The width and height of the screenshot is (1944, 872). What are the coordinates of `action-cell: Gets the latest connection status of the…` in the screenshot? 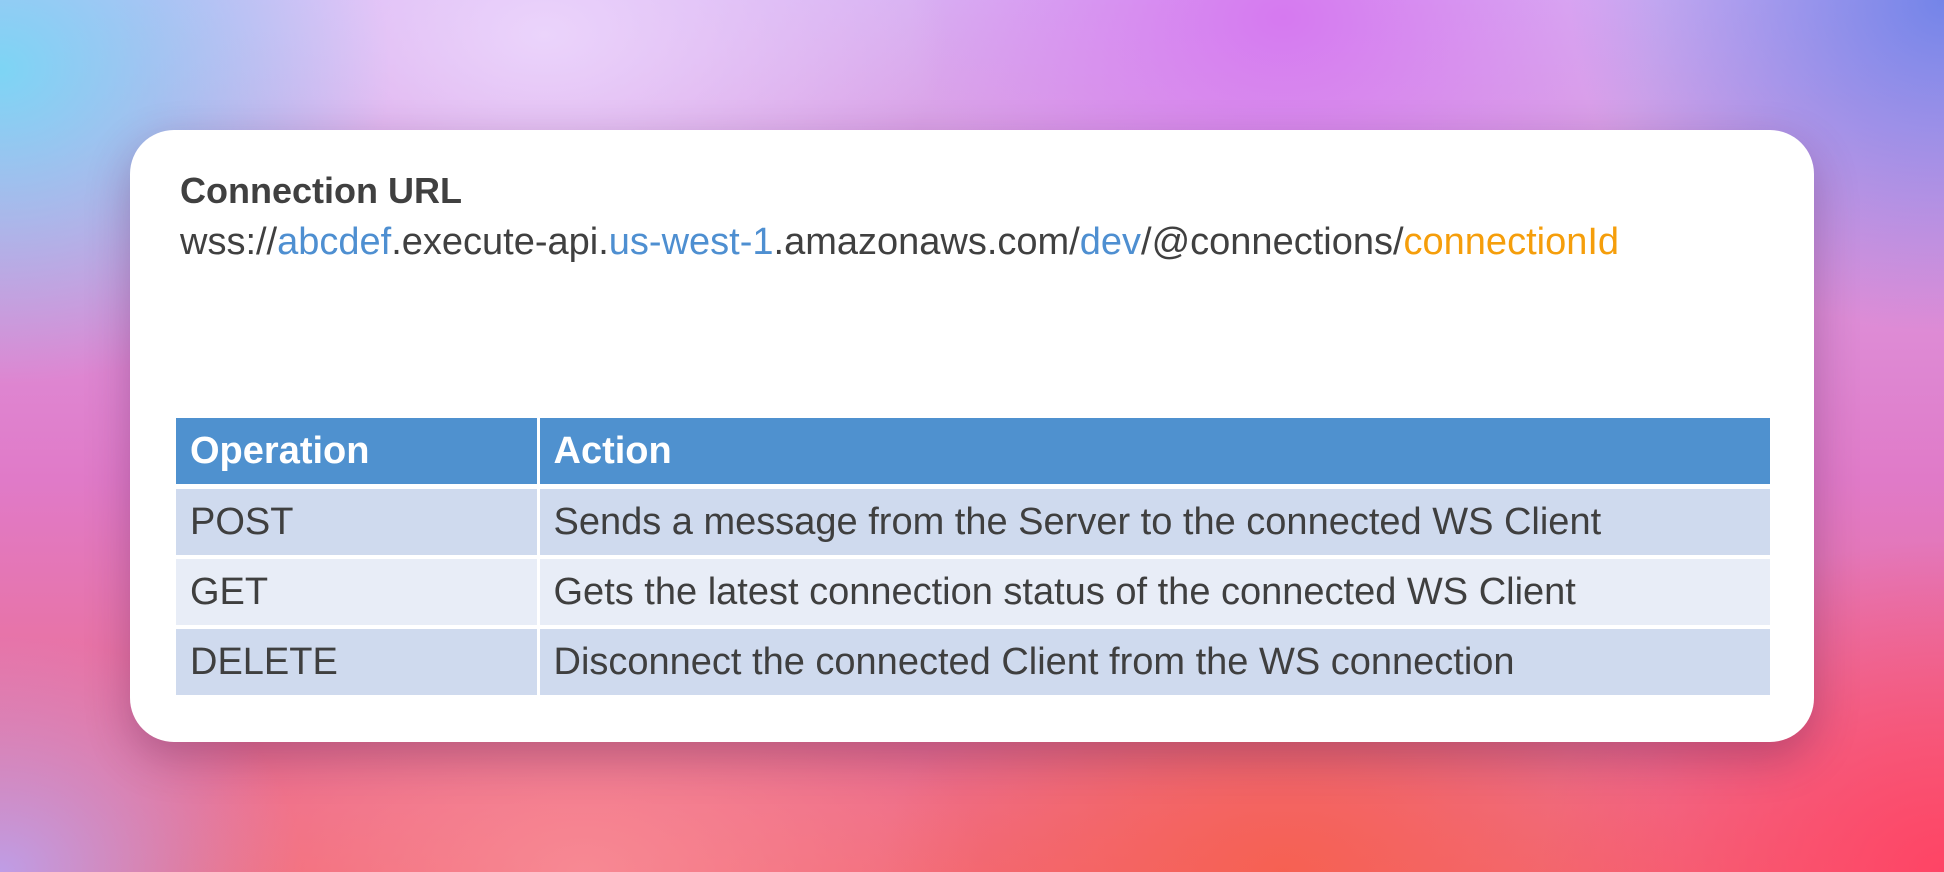 It's located at (1153, 591).